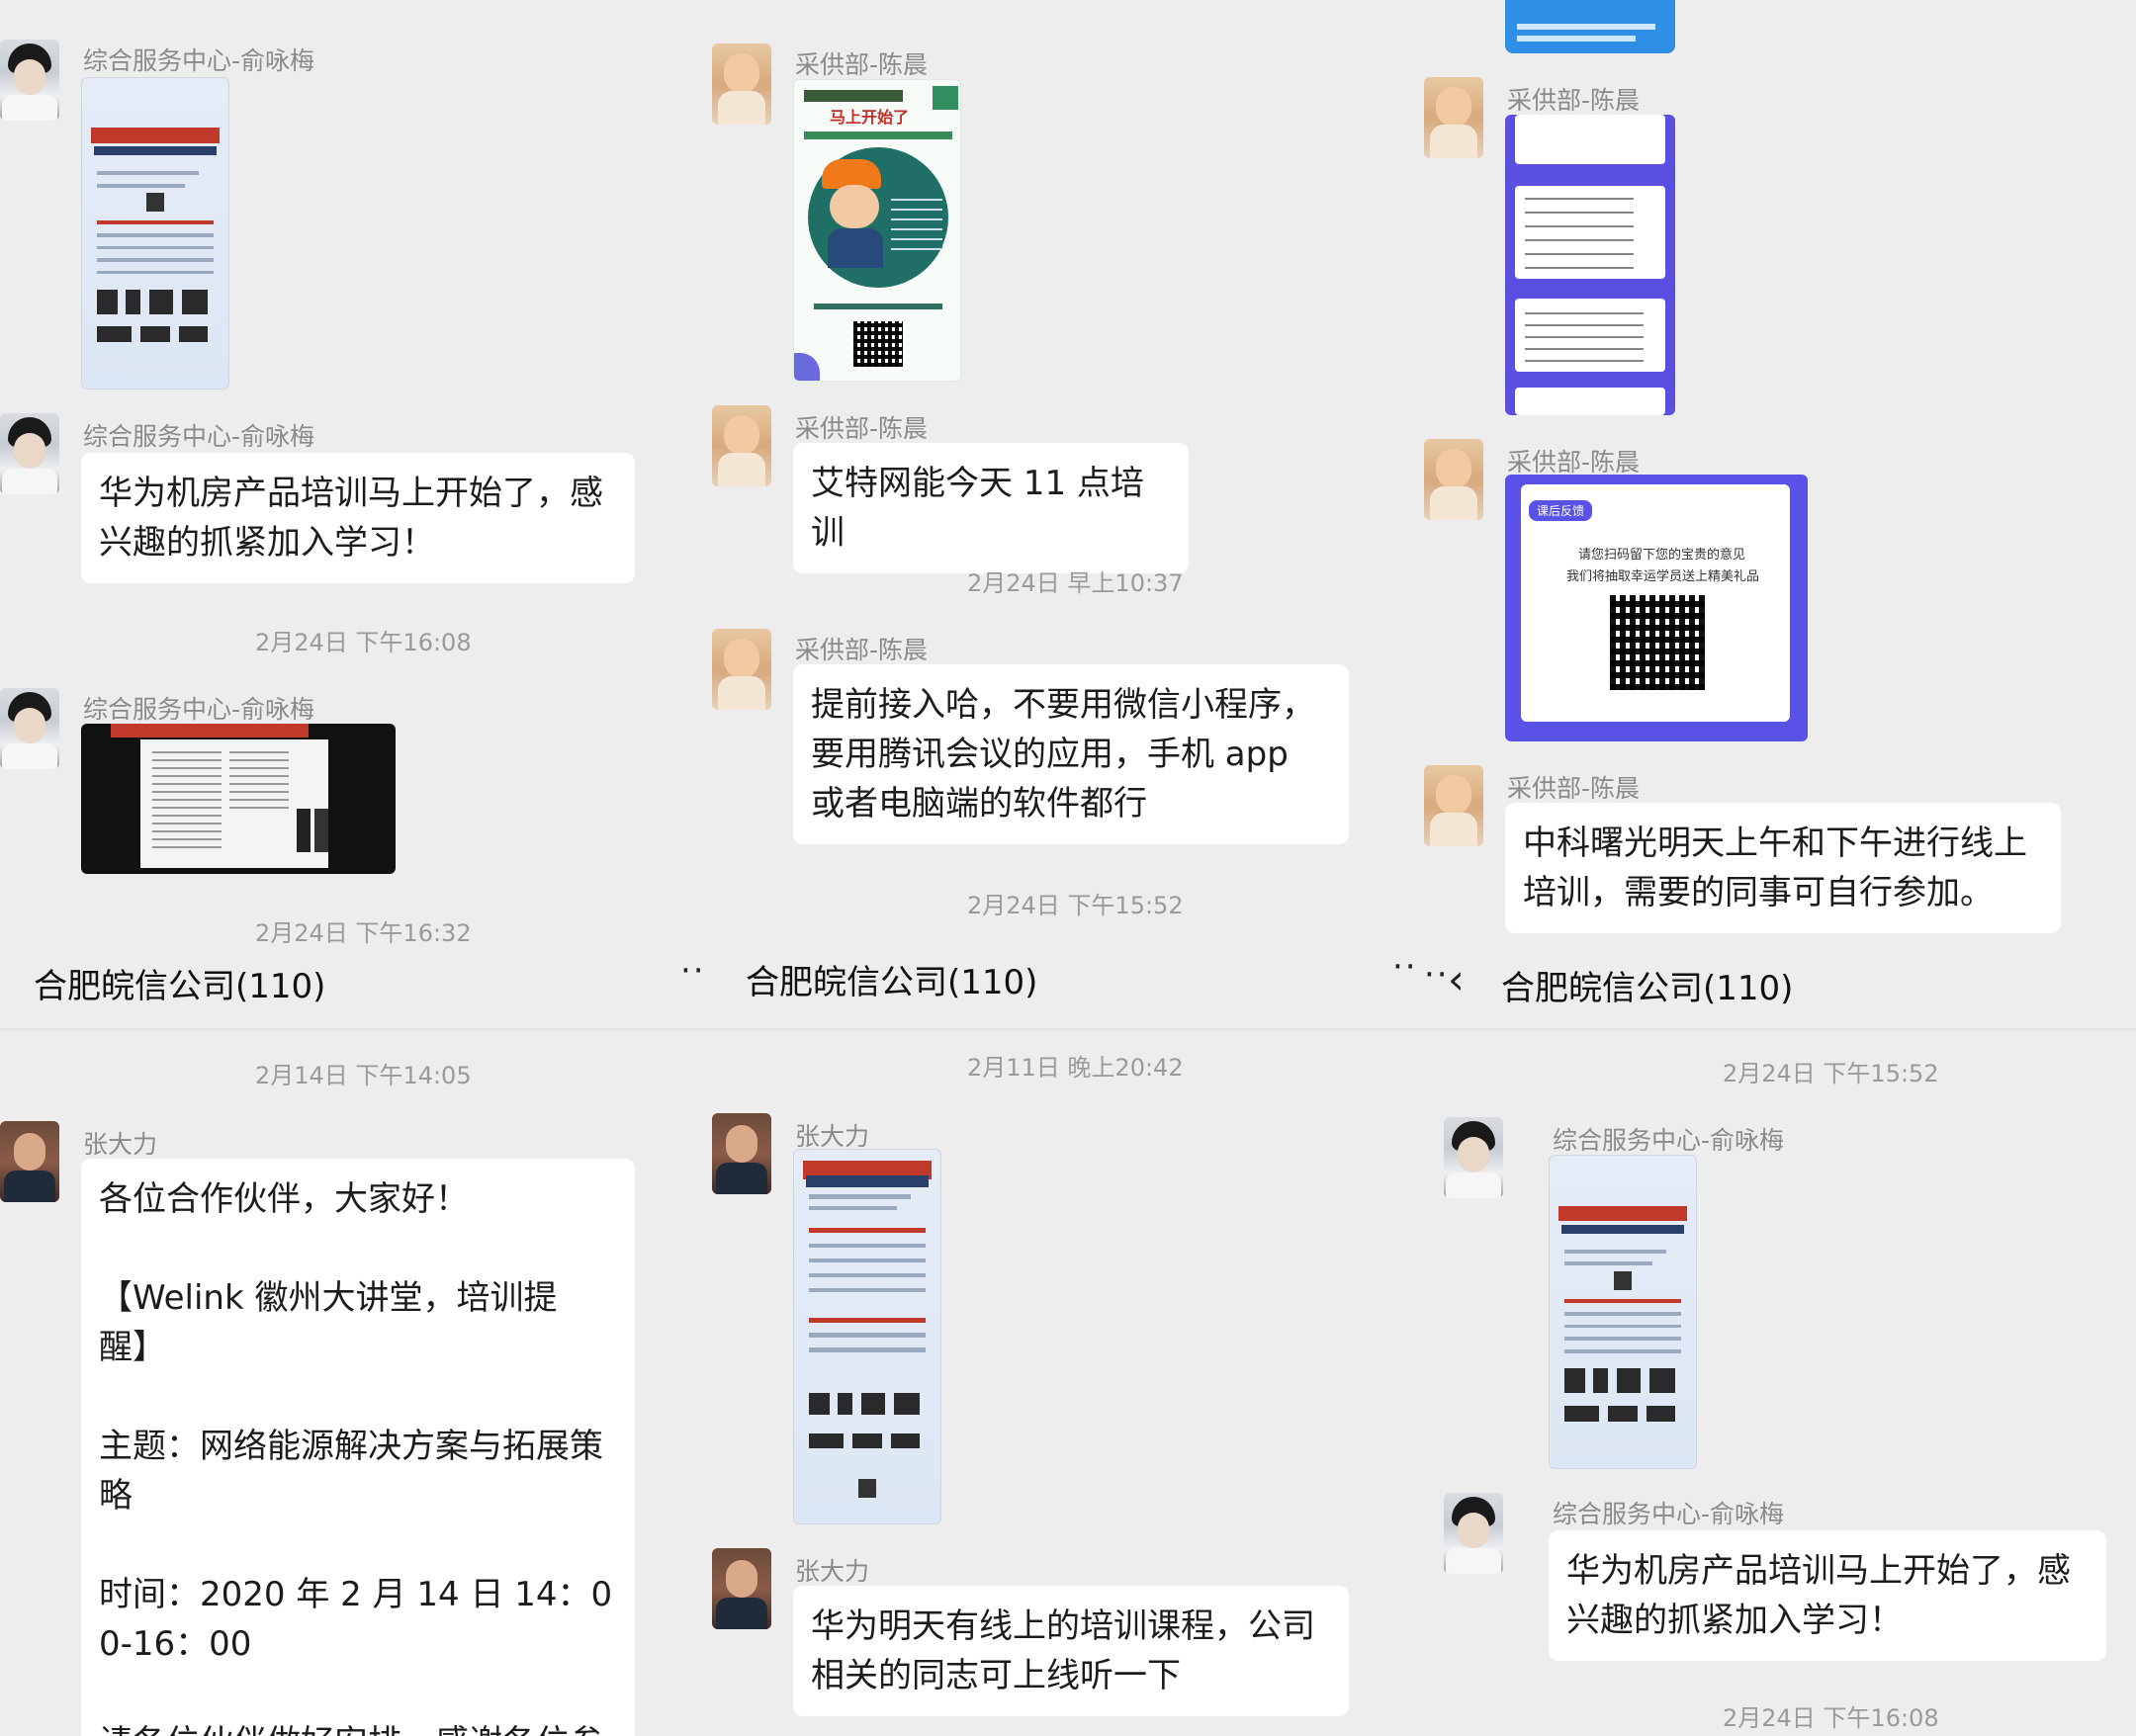 The width and height of the screenshot is (2136, 1736). I want to click on text-message: 艾特网能今天 11 点培训, so click(991, 508).